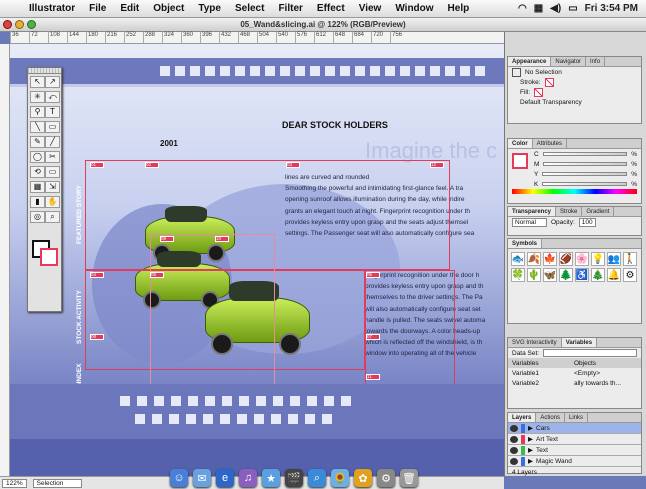  I want to click on ie-icon: e, so click(225, 478).